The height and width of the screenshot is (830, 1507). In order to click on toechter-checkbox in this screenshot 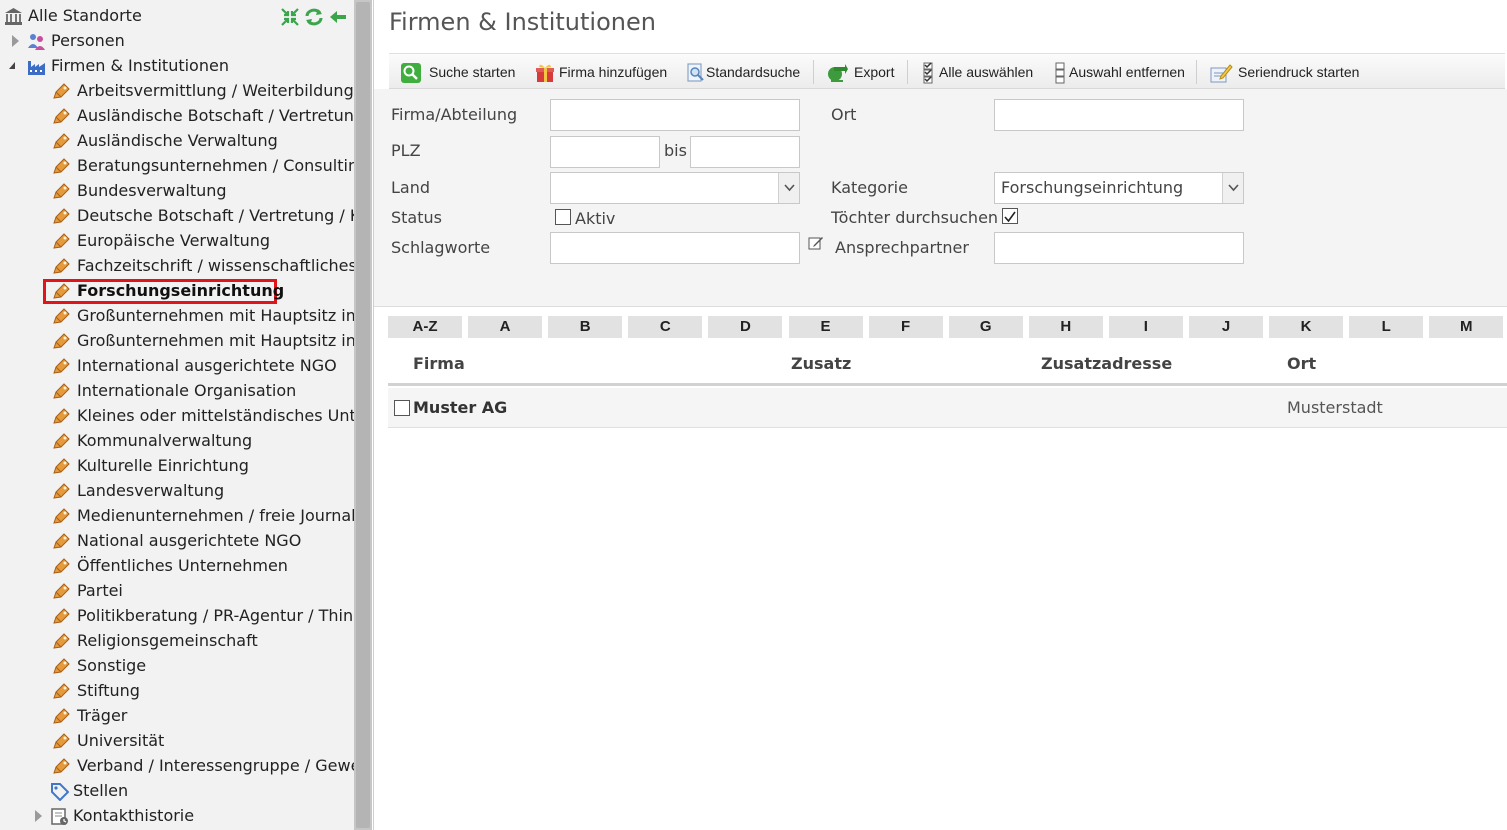, I will do `click(1010, 216)`.